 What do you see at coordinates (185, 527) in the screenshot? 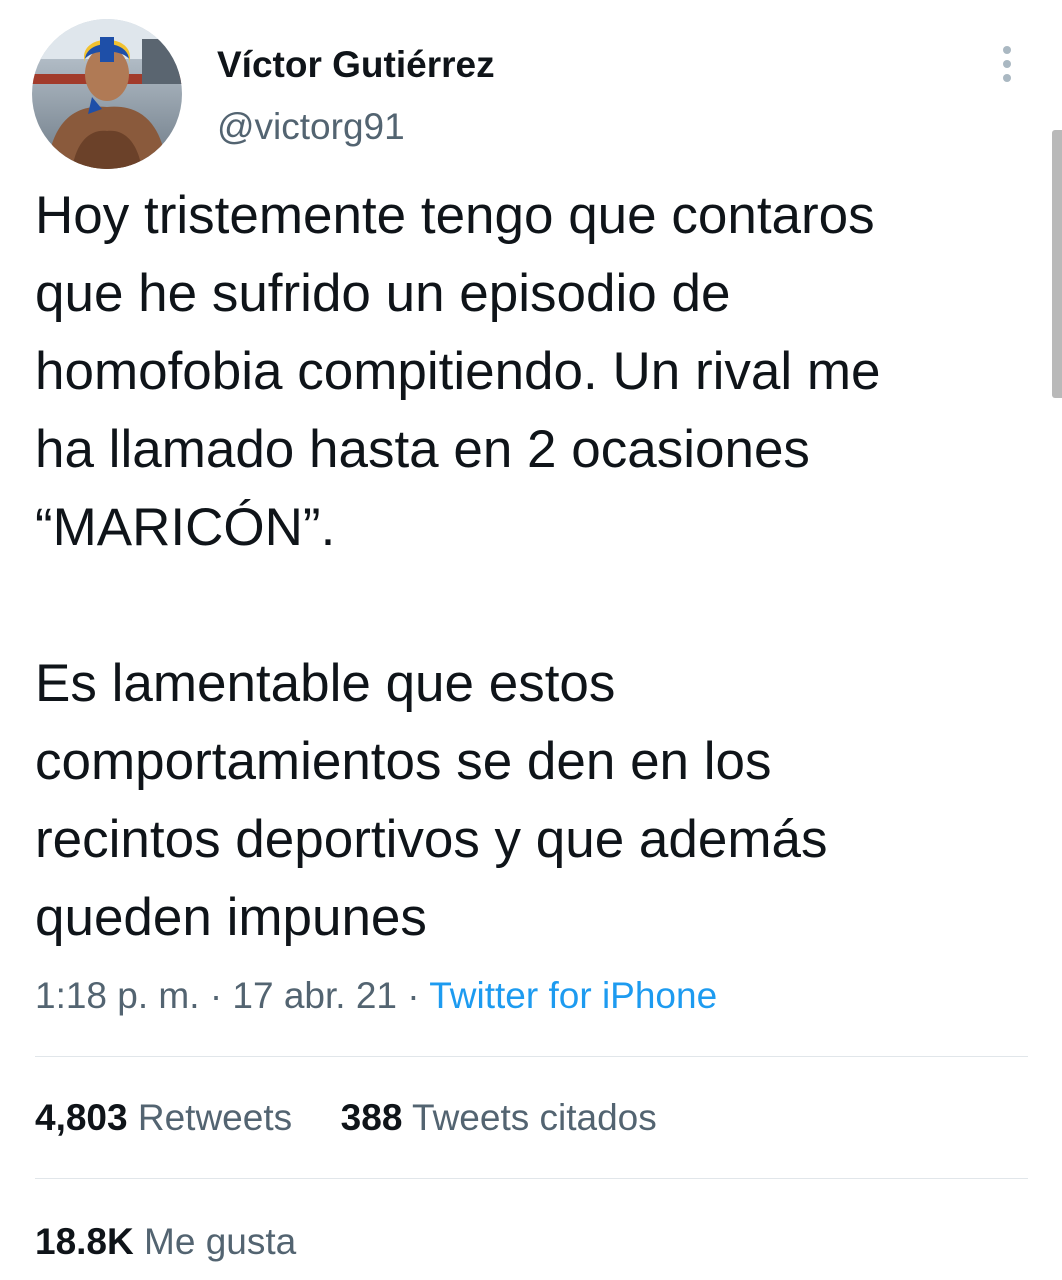
I see `tweet-text-line: “MARICÓN”.` at bounding box center [185, 527].